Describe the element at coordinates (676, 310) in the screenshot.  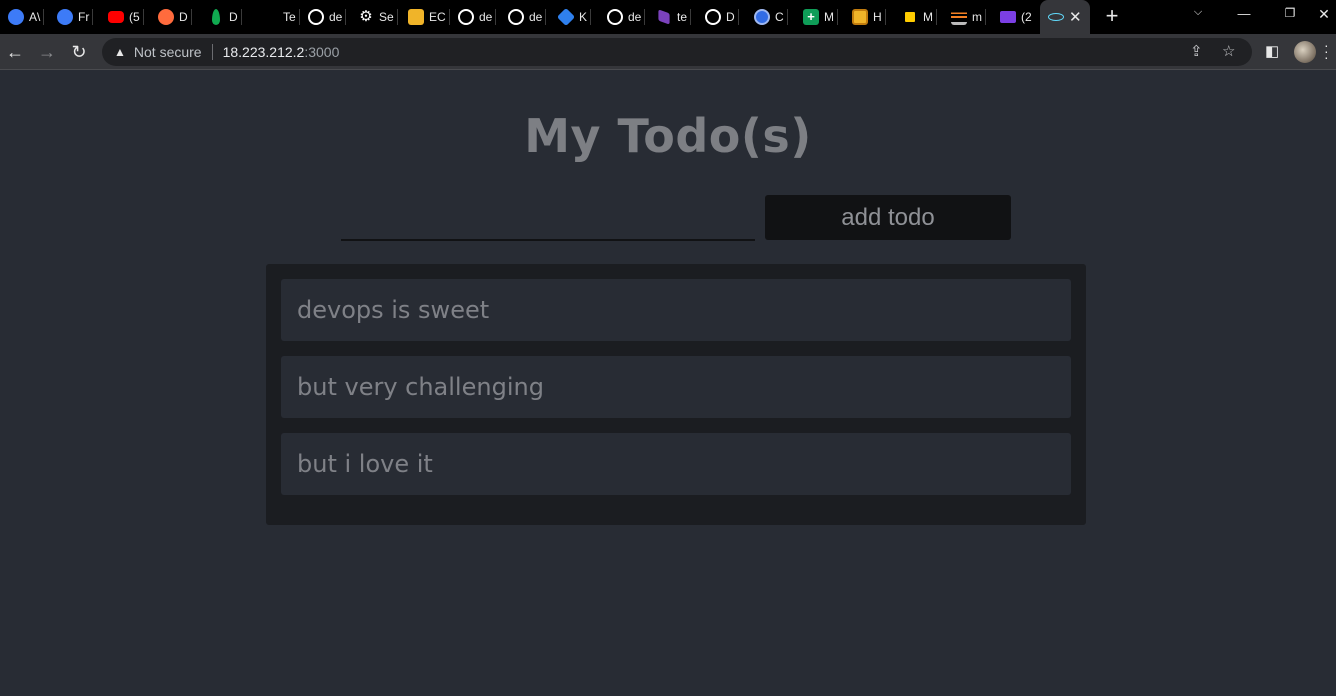
I see `list-item: devops is sweet` at that location.